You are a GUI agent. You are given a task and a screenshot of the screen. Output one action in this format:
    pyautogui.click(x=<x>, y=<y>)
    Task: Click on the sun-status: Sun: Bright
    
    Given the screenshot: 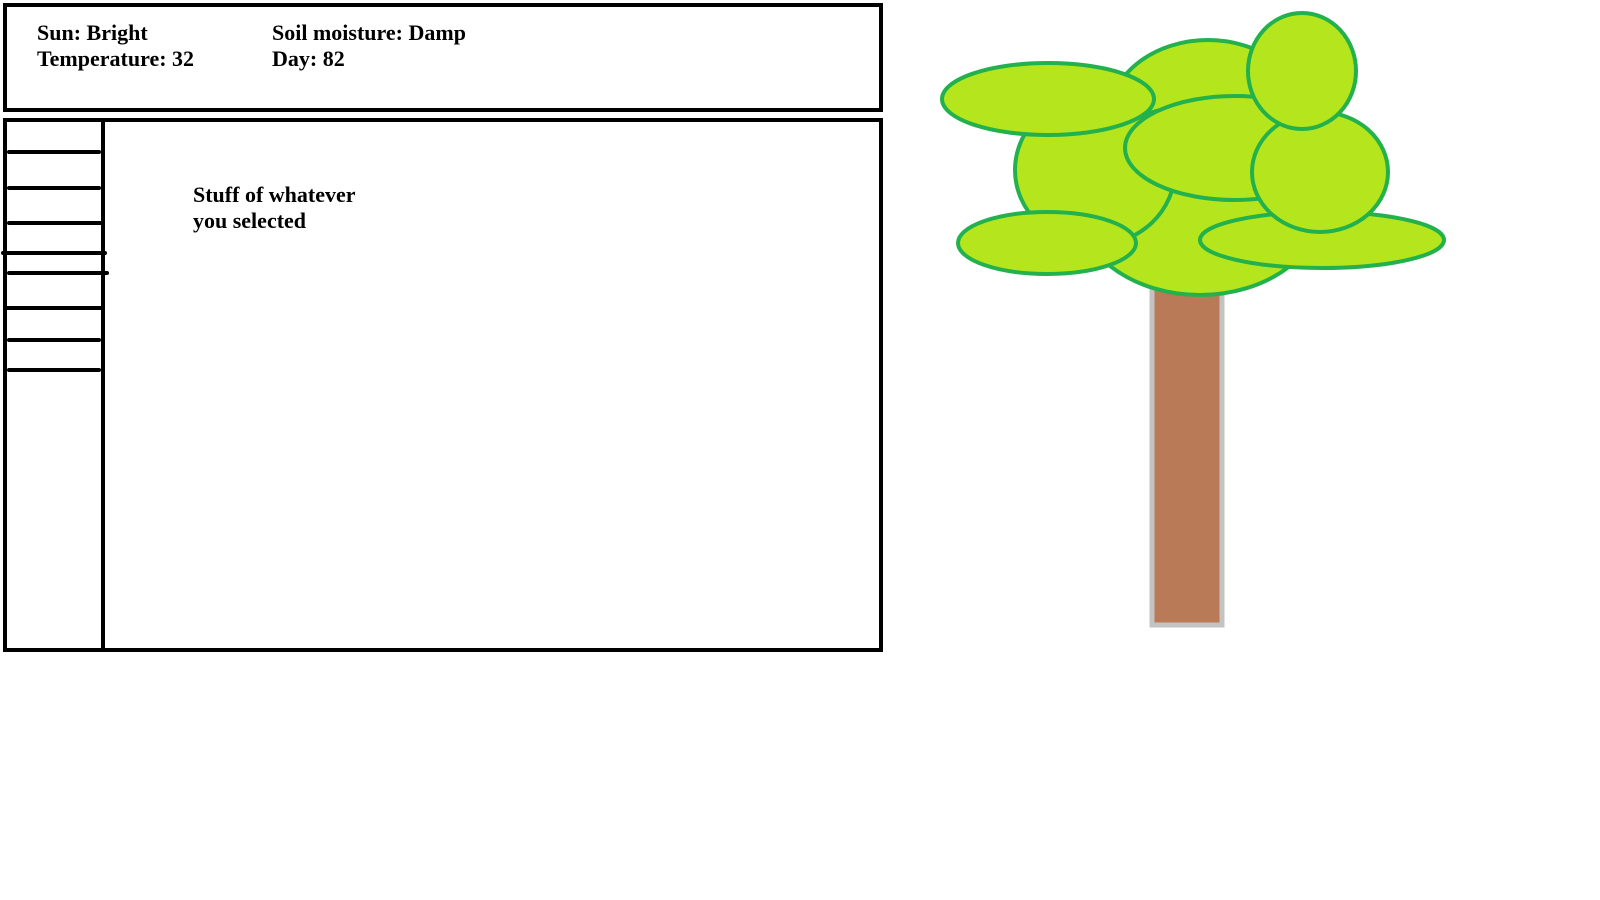 What is the action you would take?
    pyautogui.click(x=92, y=32)
    